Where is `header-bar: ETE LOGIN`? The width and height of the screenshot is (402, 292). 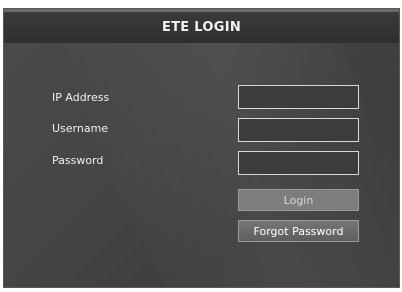
header-bar: ETE LOGIN is located at coordinates (201, 26).